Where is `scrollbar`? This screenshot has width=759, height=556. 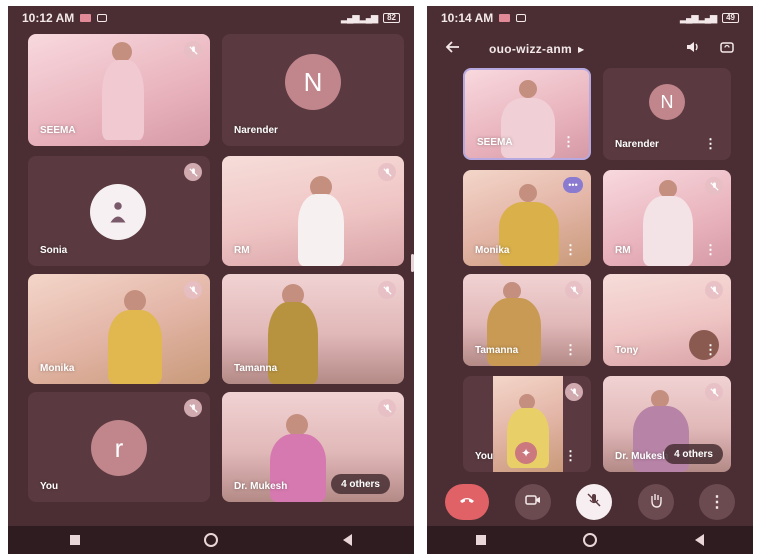 scrollbar is located at coordinates (412, 263).